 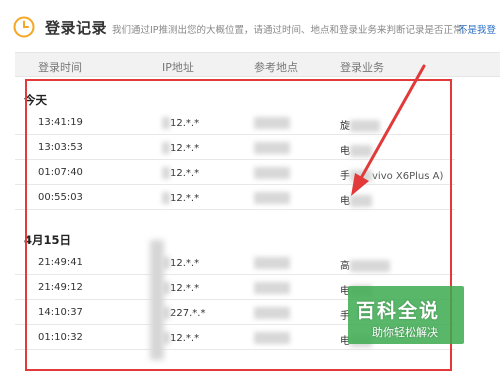 What do you see at coordinates (235, 198) in the screenshot?
I see `table-row: 00:55:03 12.*.* 电` at bounding box center [235, 198].